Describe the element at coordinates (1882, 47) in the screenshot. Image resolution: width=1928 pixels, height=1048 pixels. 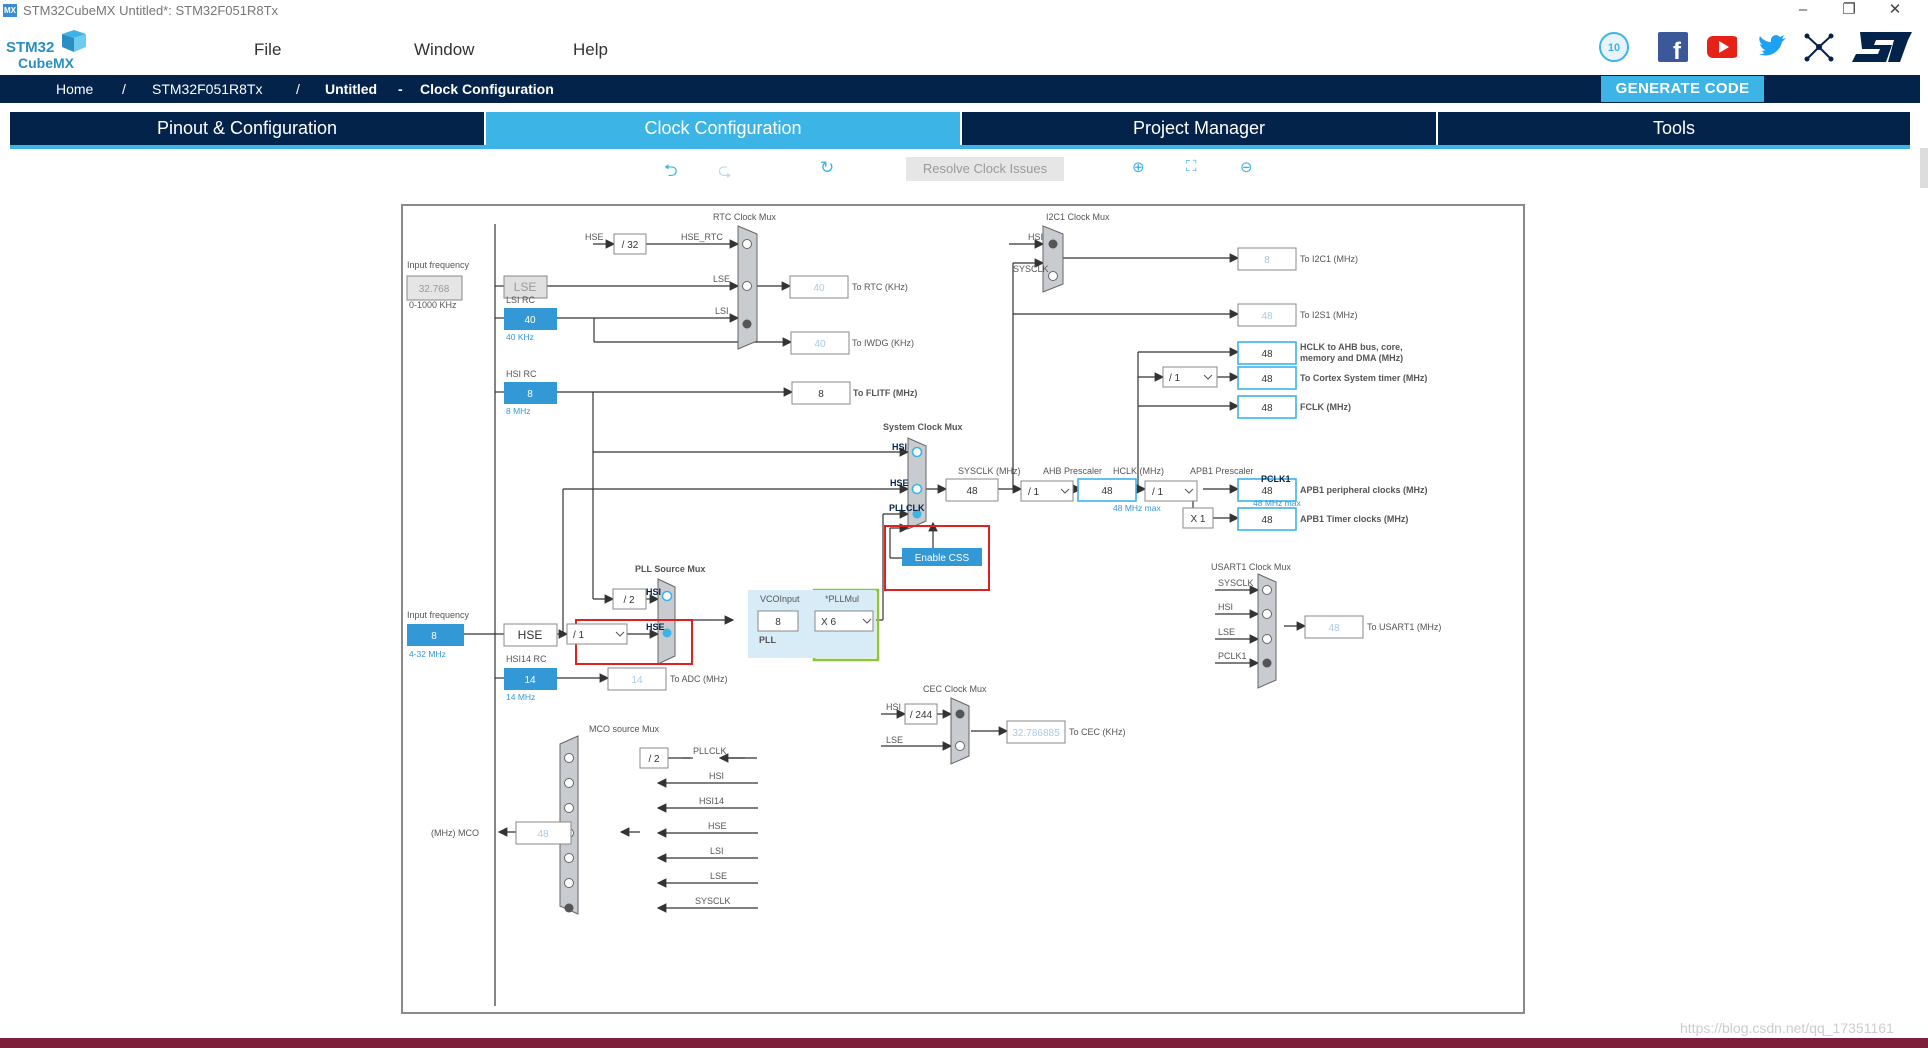
I see `st-logo-icon` at that location.